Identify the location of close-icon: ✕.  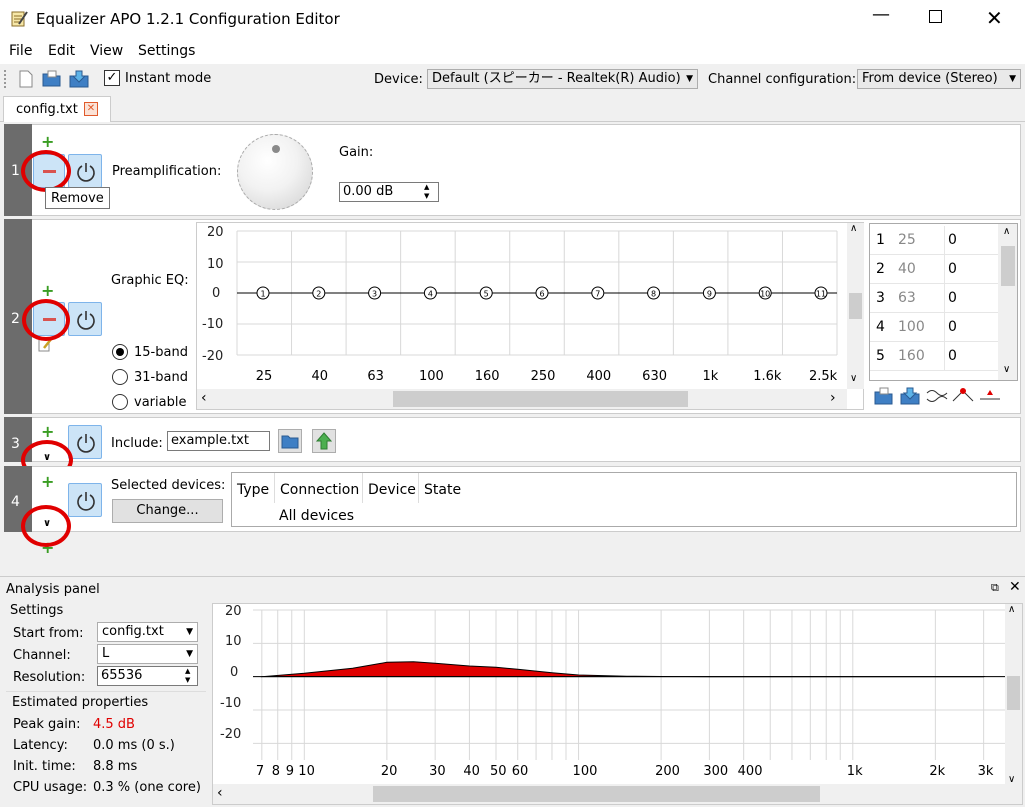
(994, 18).